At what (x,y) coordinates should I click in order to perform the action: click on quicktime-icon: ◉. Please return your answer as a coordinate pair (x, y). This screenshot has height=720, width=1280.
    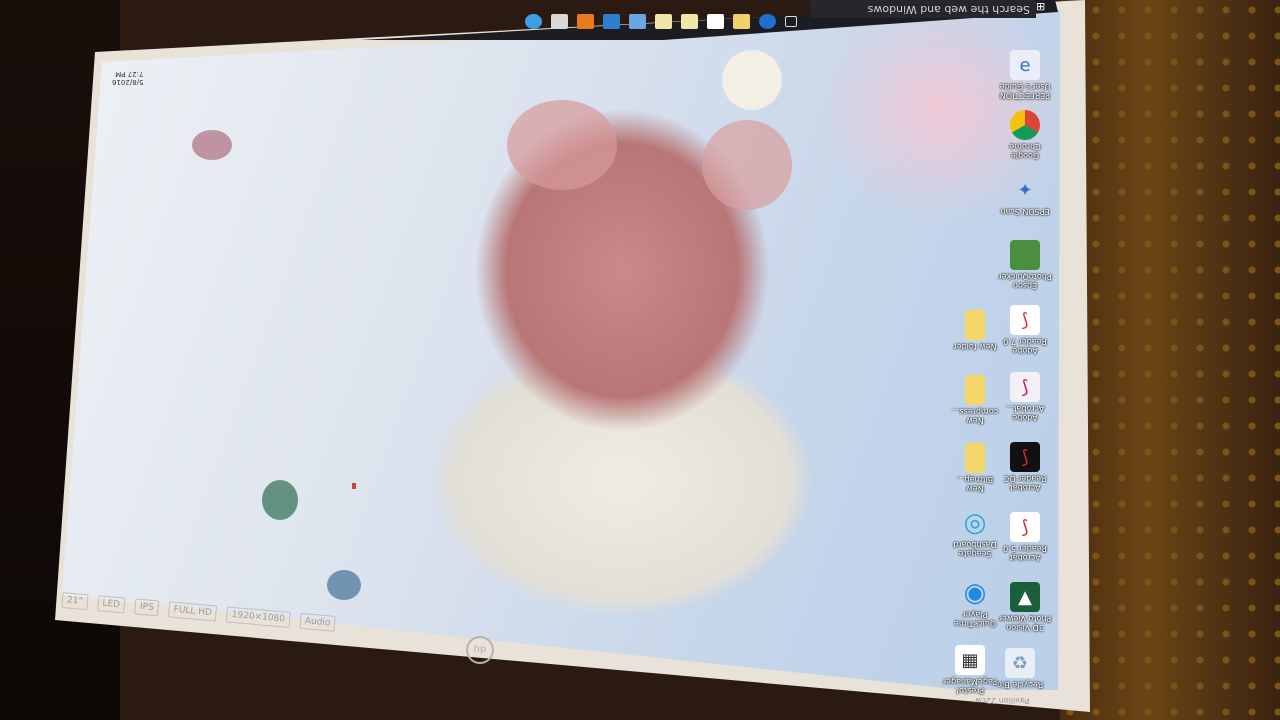
    Looking at the image, I should click on (975, 593).